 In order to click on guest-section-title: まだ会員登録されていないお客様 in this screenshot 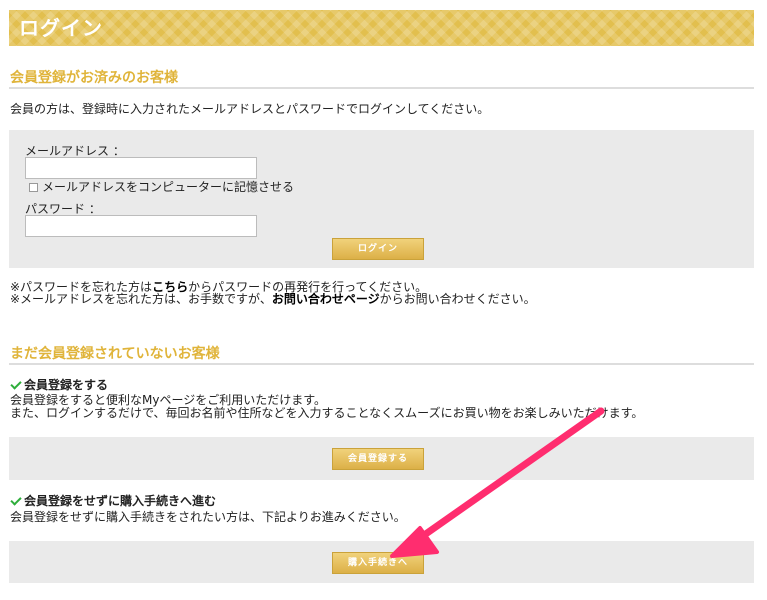, I will do `click(381, 354)`.